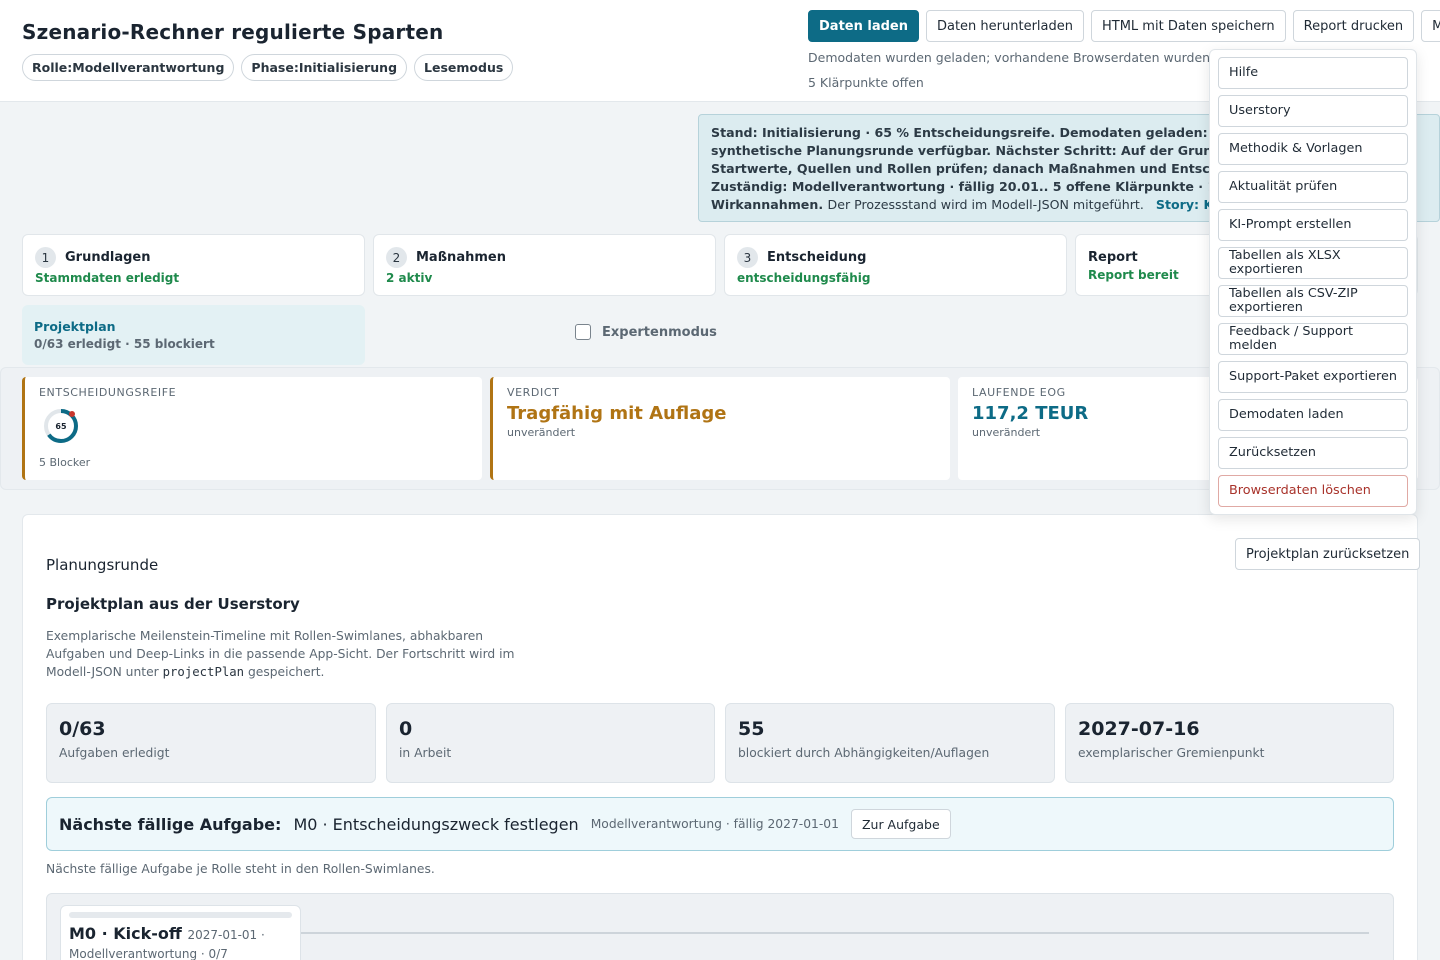 This screenshot has width=1440, height=960. What do you see at coordinates (866, 82) in the screenshot?
I see `open-points-text: 5 Klärpunkte offen` at bounding box center [866, 82].